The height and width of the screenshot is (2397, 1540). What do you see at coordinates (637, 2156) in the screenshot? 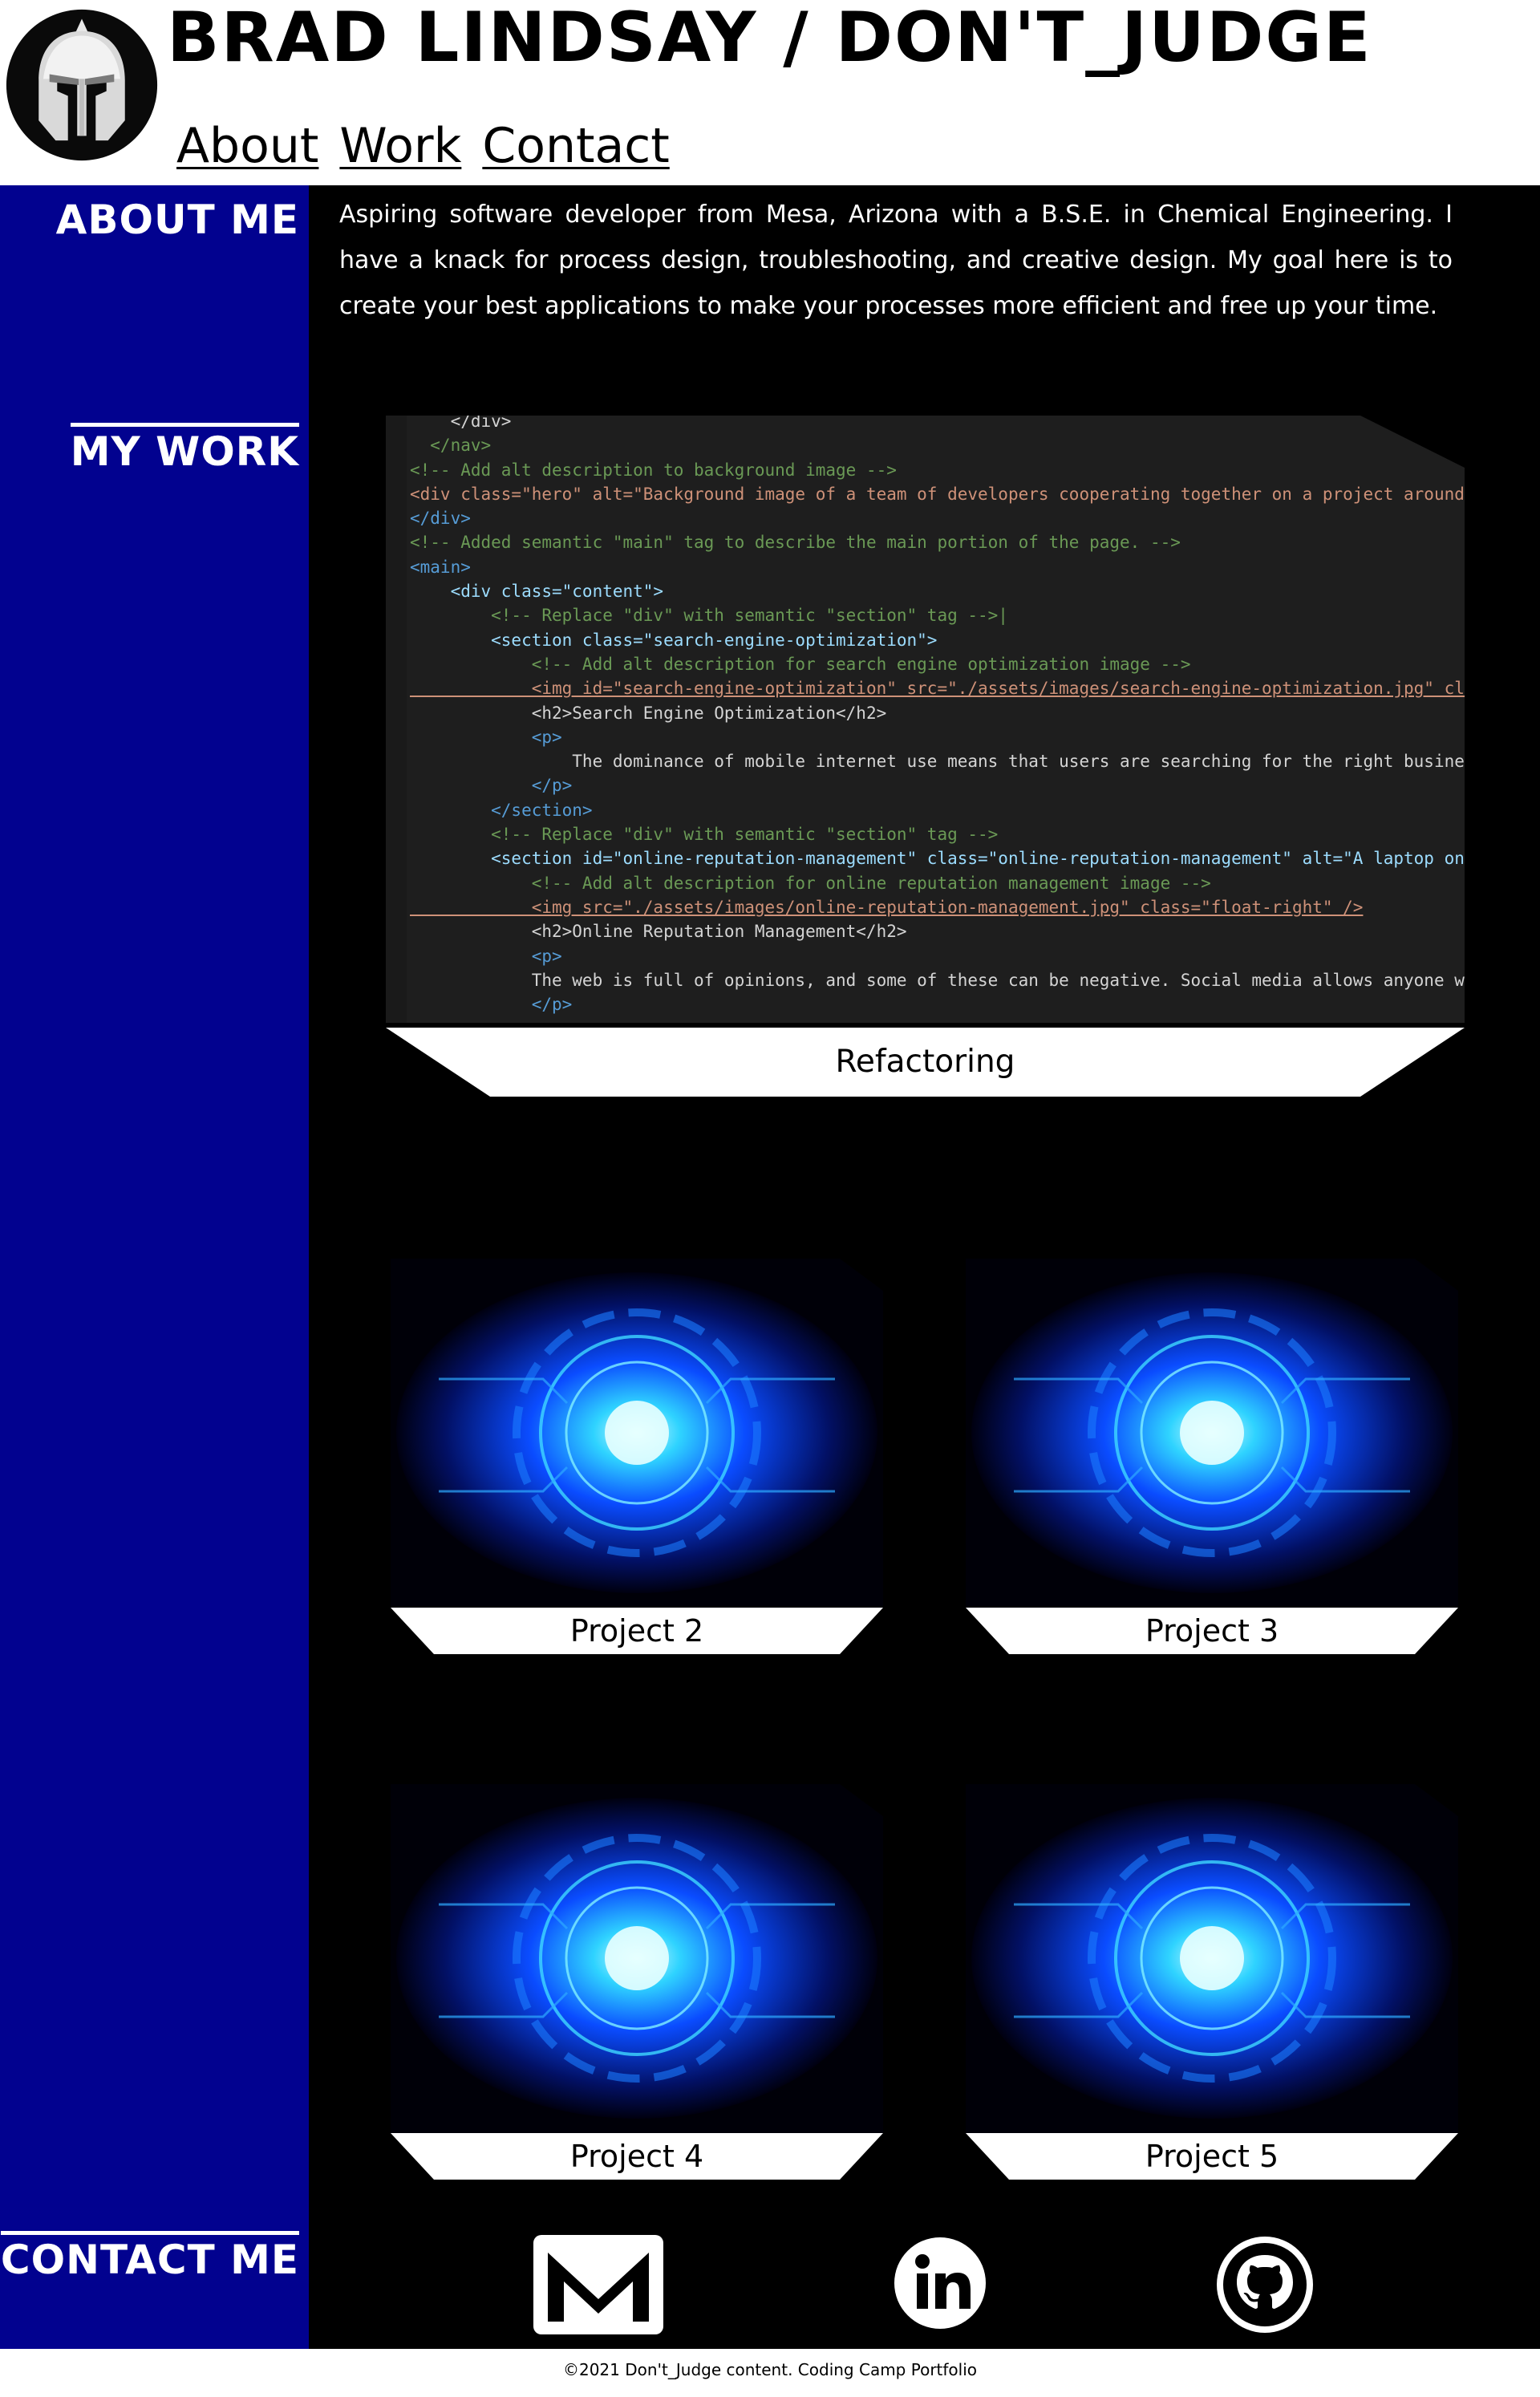
I see `project-title: Project 4` at bounding box center [637, 2156].